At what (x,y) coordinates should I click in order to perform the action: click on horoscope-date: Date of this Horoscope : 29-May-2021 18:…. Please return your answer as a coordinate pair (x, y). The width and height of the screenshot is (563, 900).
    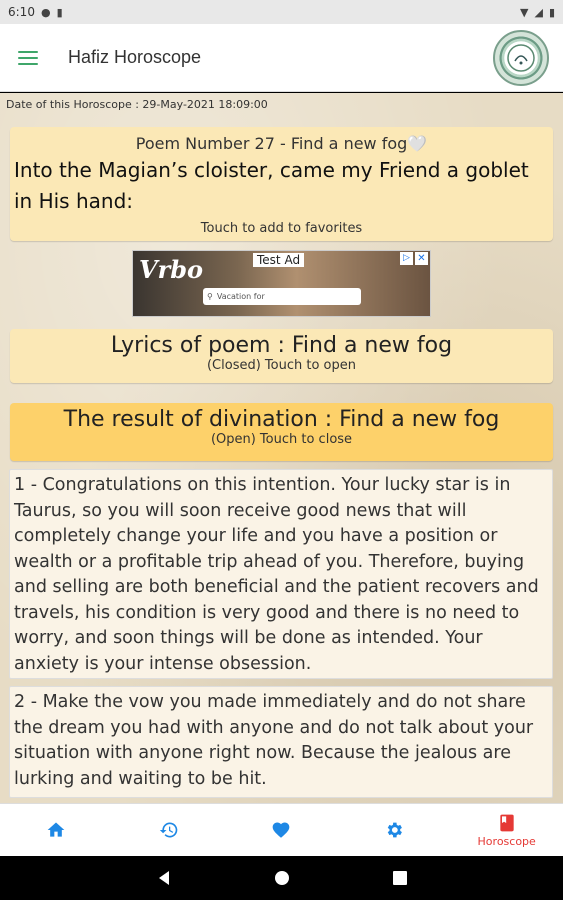
    Looking at the image, I should click on (137, 104).